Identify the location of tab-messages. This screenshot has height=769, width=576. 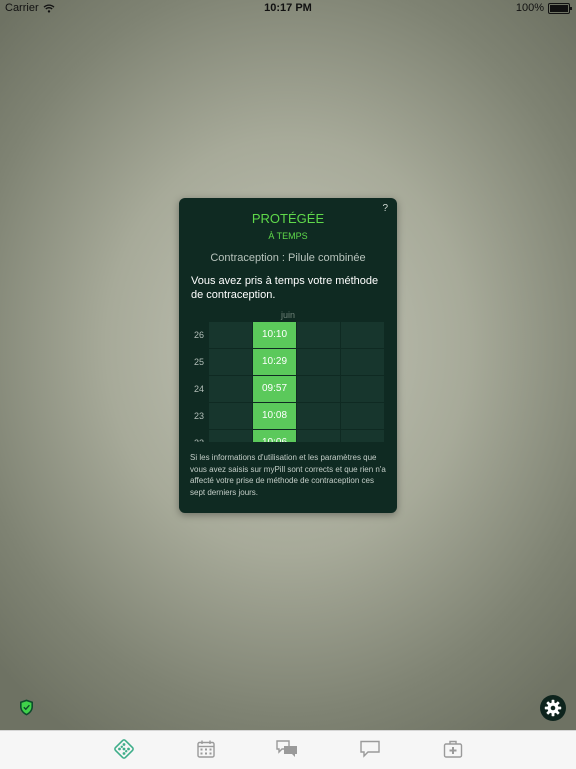
(370, 749).